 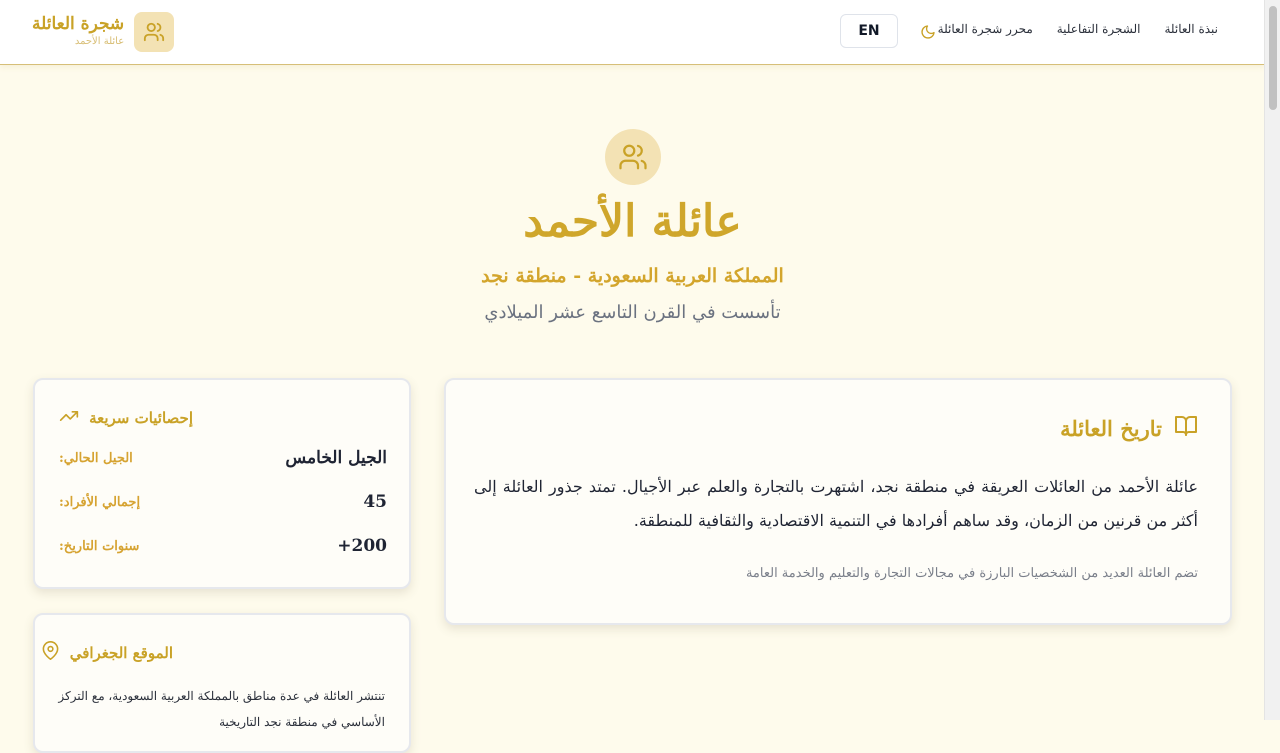 What do you see at coordinates (928, 32) in the screenshot?
I see `moon-icon` at bounding box center [928, 32].